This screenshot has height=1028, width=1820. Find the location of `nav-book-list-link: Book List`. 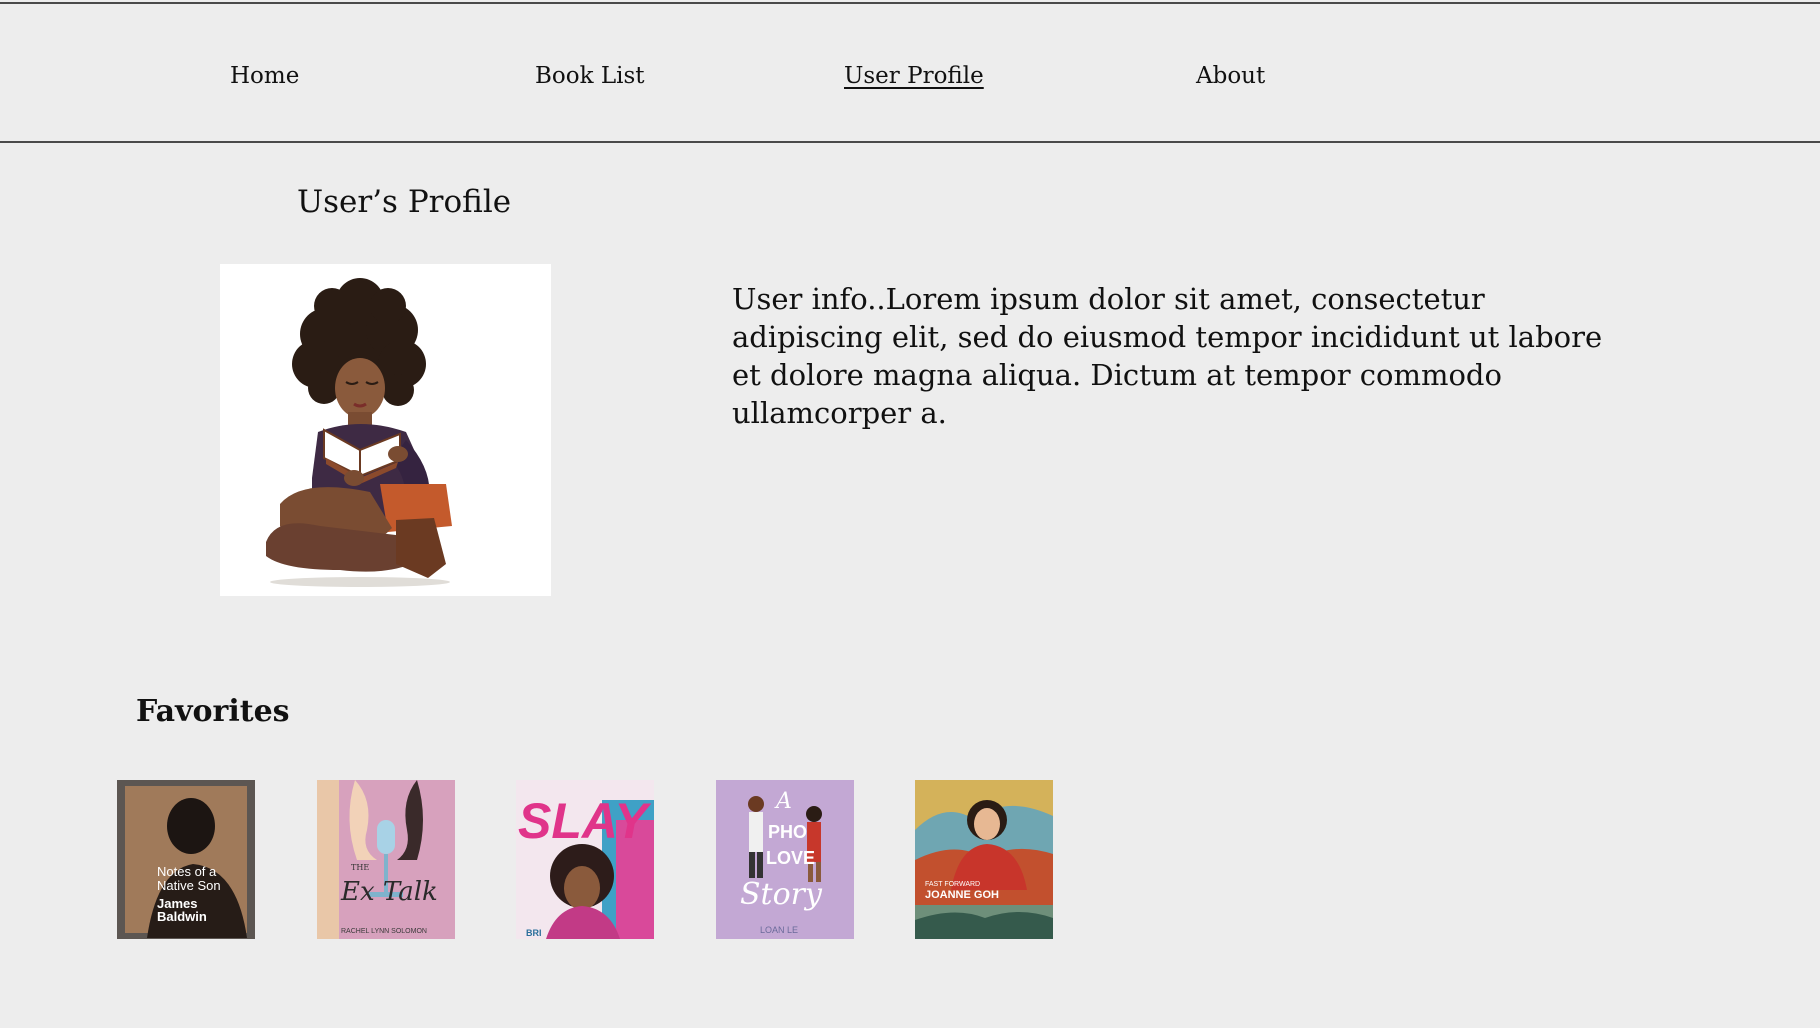

nav-book-list-link: Book List is located at coordinates (590, 76).